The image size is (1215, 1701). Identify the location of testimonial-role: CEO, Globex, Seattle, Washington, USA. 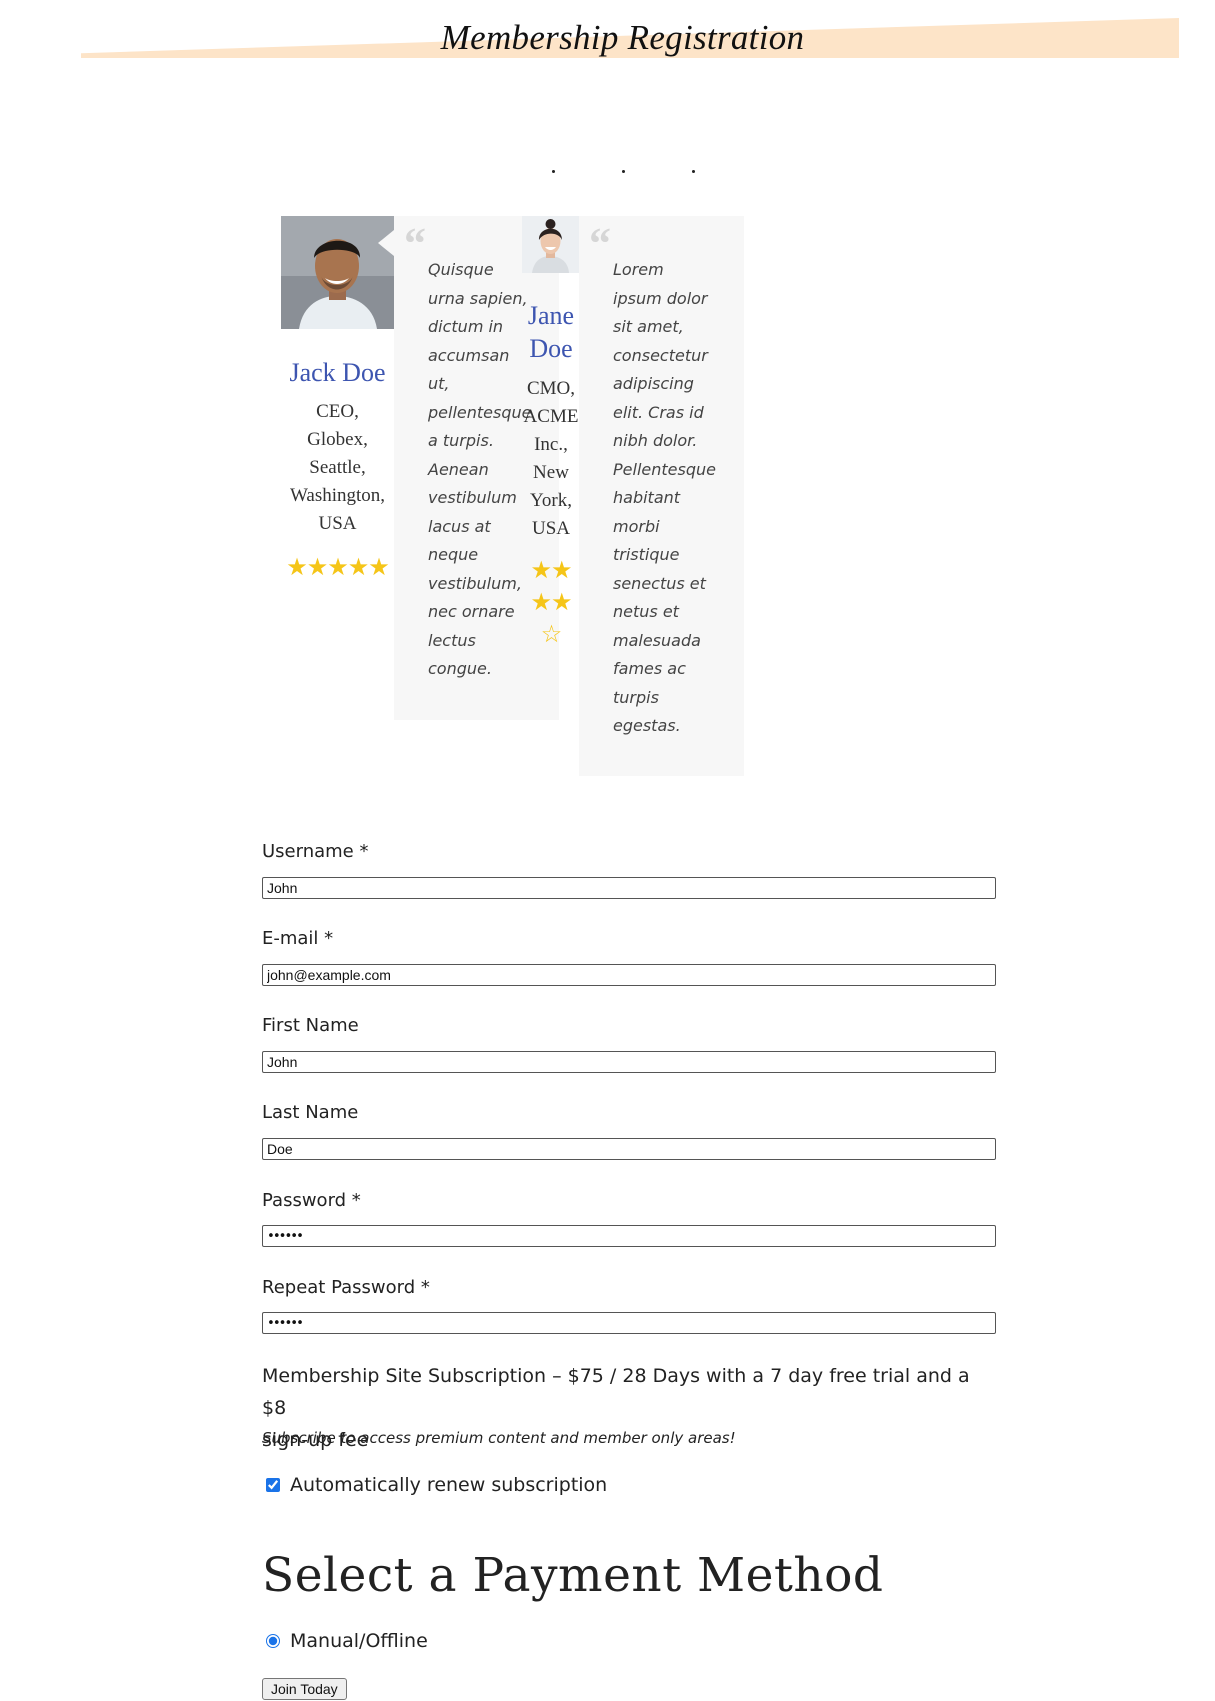
(337, 467).